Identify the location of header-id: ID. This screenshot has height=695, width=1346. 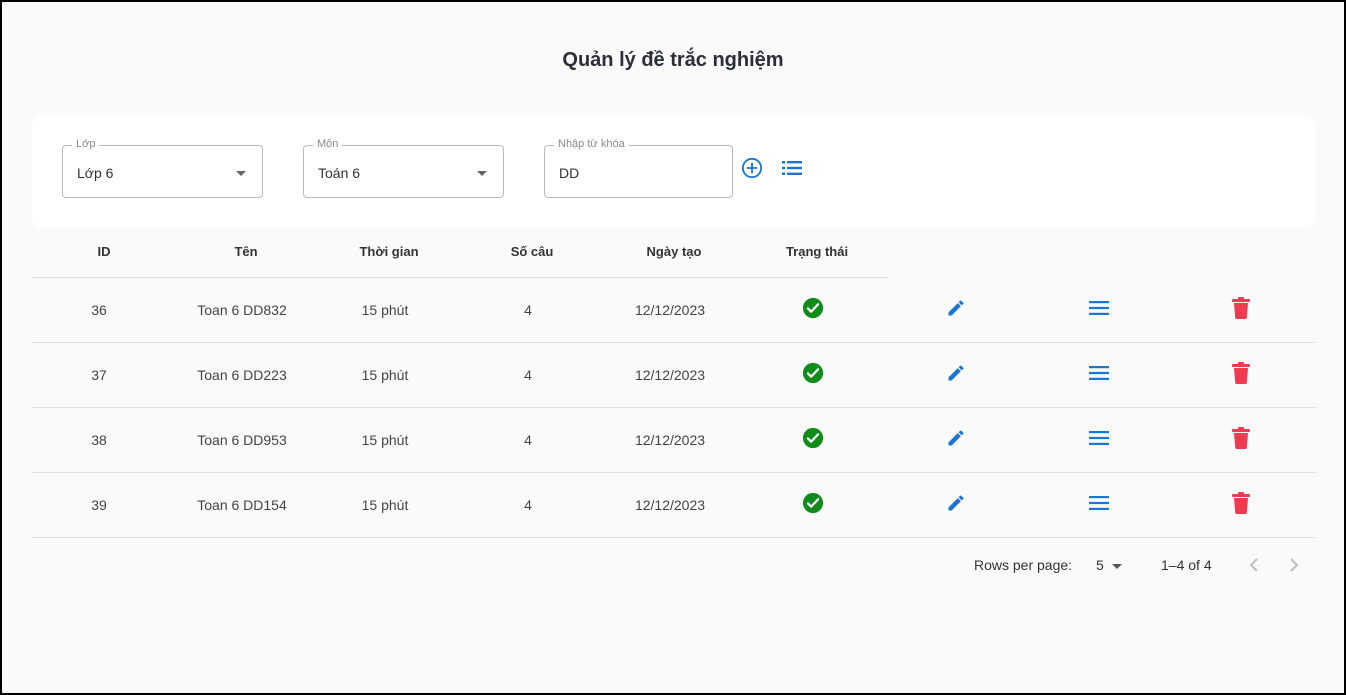
(104, 251).